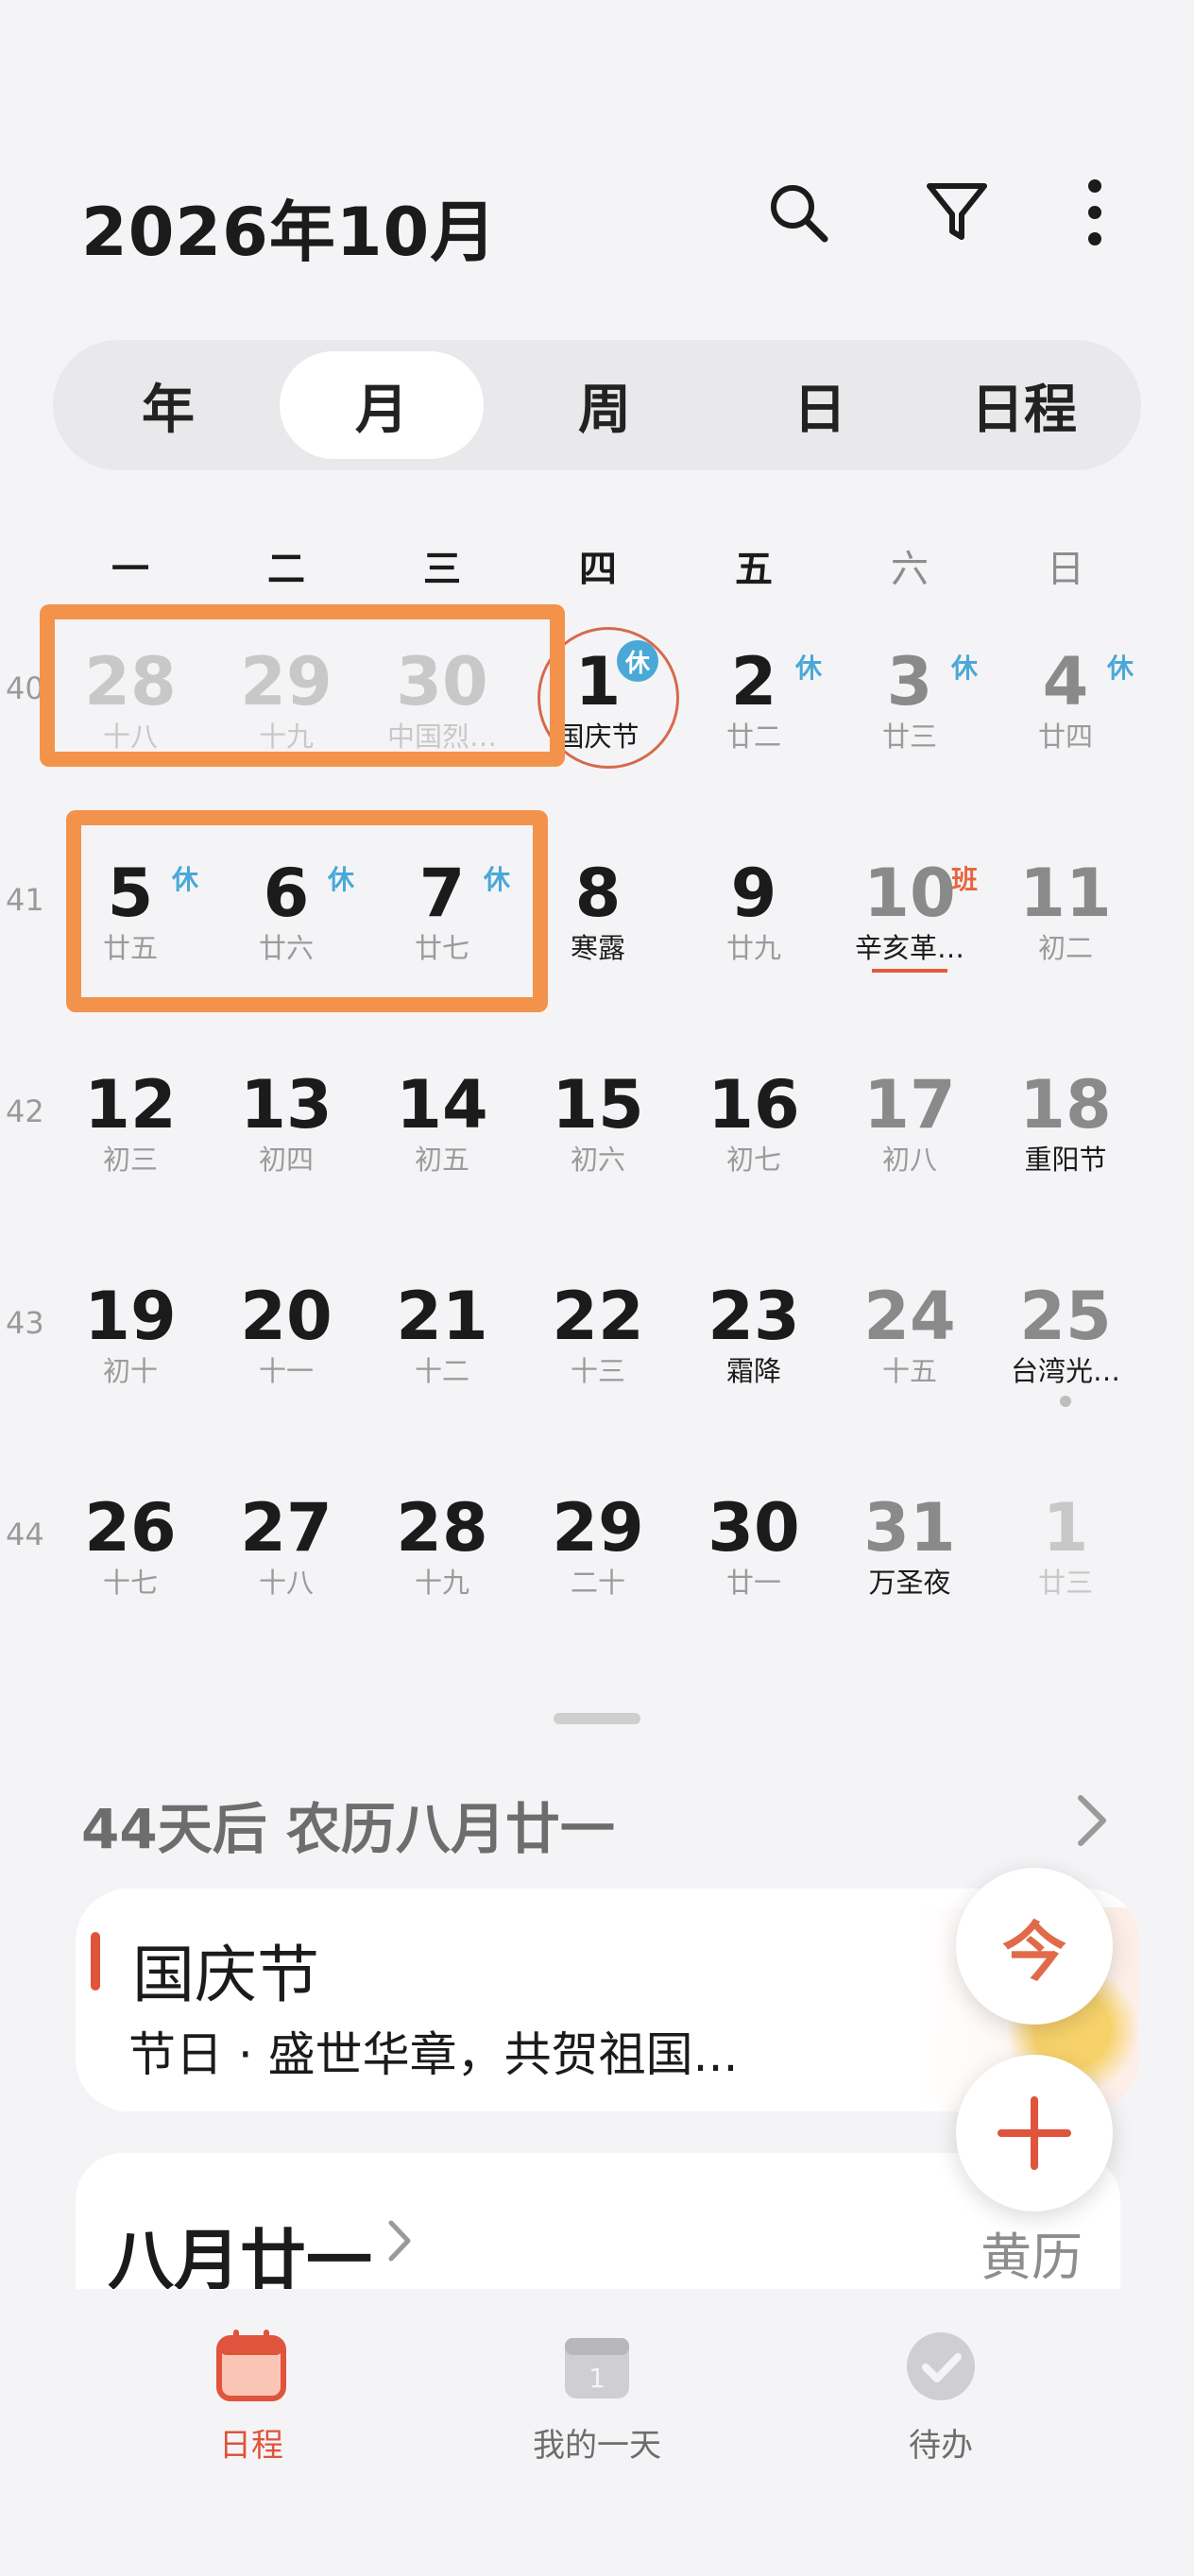  What do you see at coordinates (1065, 948) in the screenshot?
I see `lunar-label: 初二` at bounding box center [1065, 948].